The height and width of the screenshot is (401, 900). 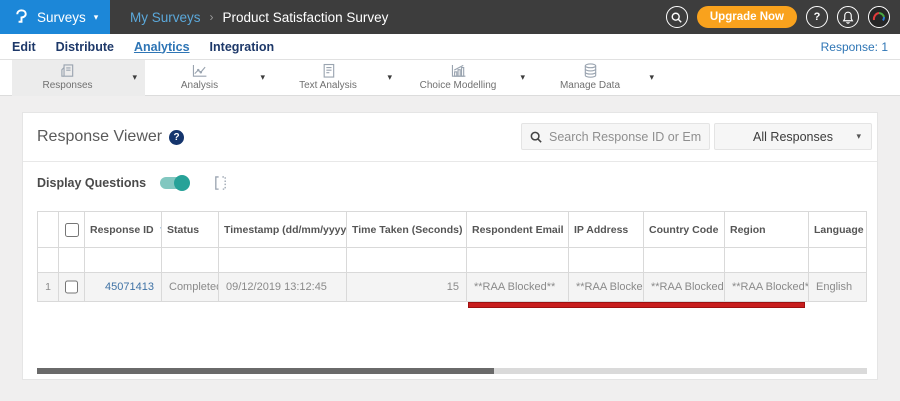 What do you see at coordinates (265, 371) in the screenshot?
I see `scrollbar-thumb` at bounding box center [265, 371].